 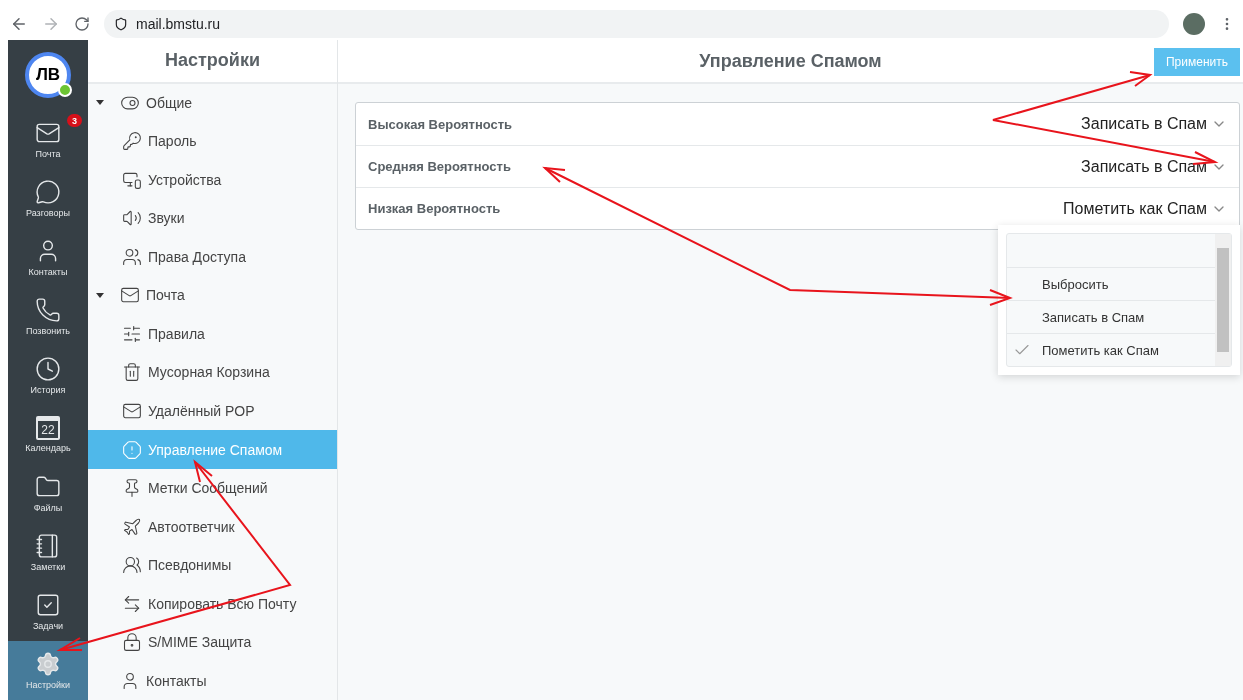 I want to click on rail-item: Заметки, so click(x=48, y=552).